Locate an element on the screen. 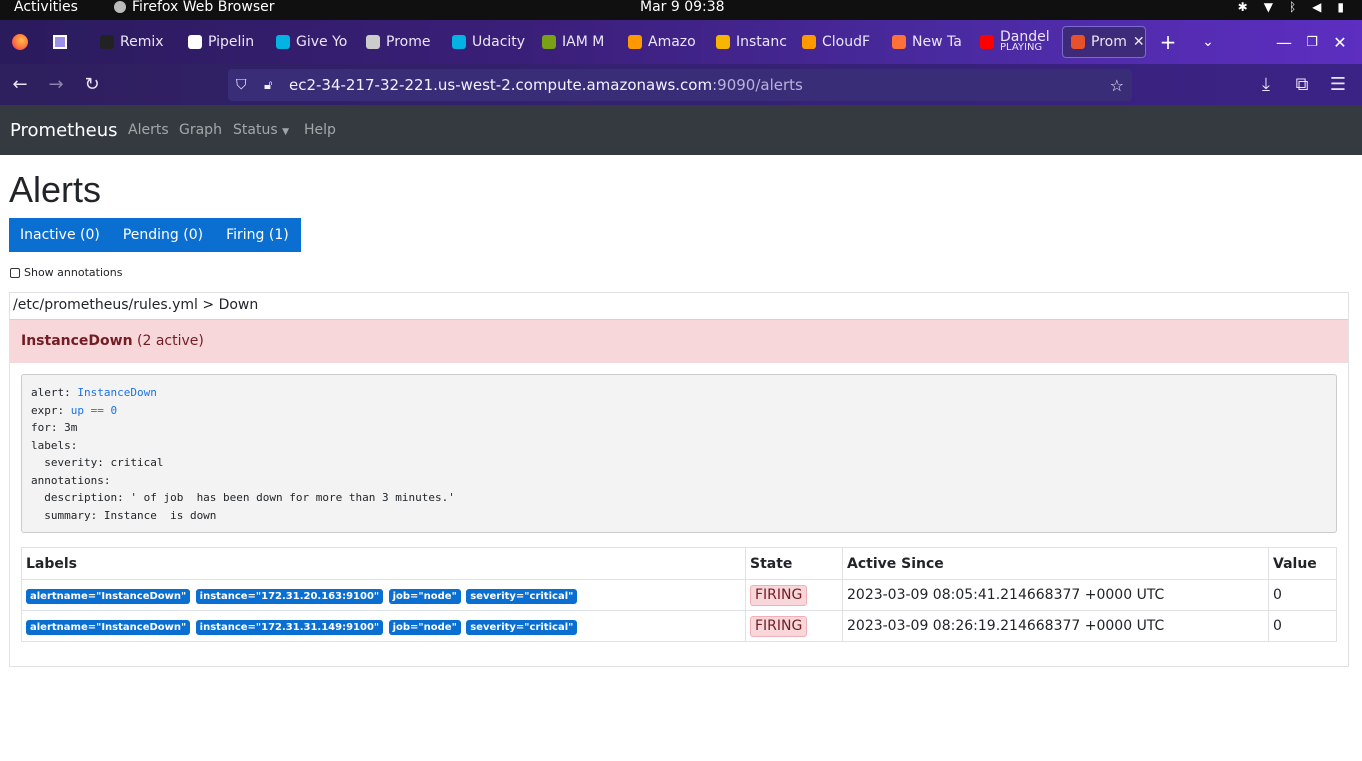 This screenshot has width=1362, height=761. bluetooth-icon: ᛒ is located at coordinates (1292, 7).